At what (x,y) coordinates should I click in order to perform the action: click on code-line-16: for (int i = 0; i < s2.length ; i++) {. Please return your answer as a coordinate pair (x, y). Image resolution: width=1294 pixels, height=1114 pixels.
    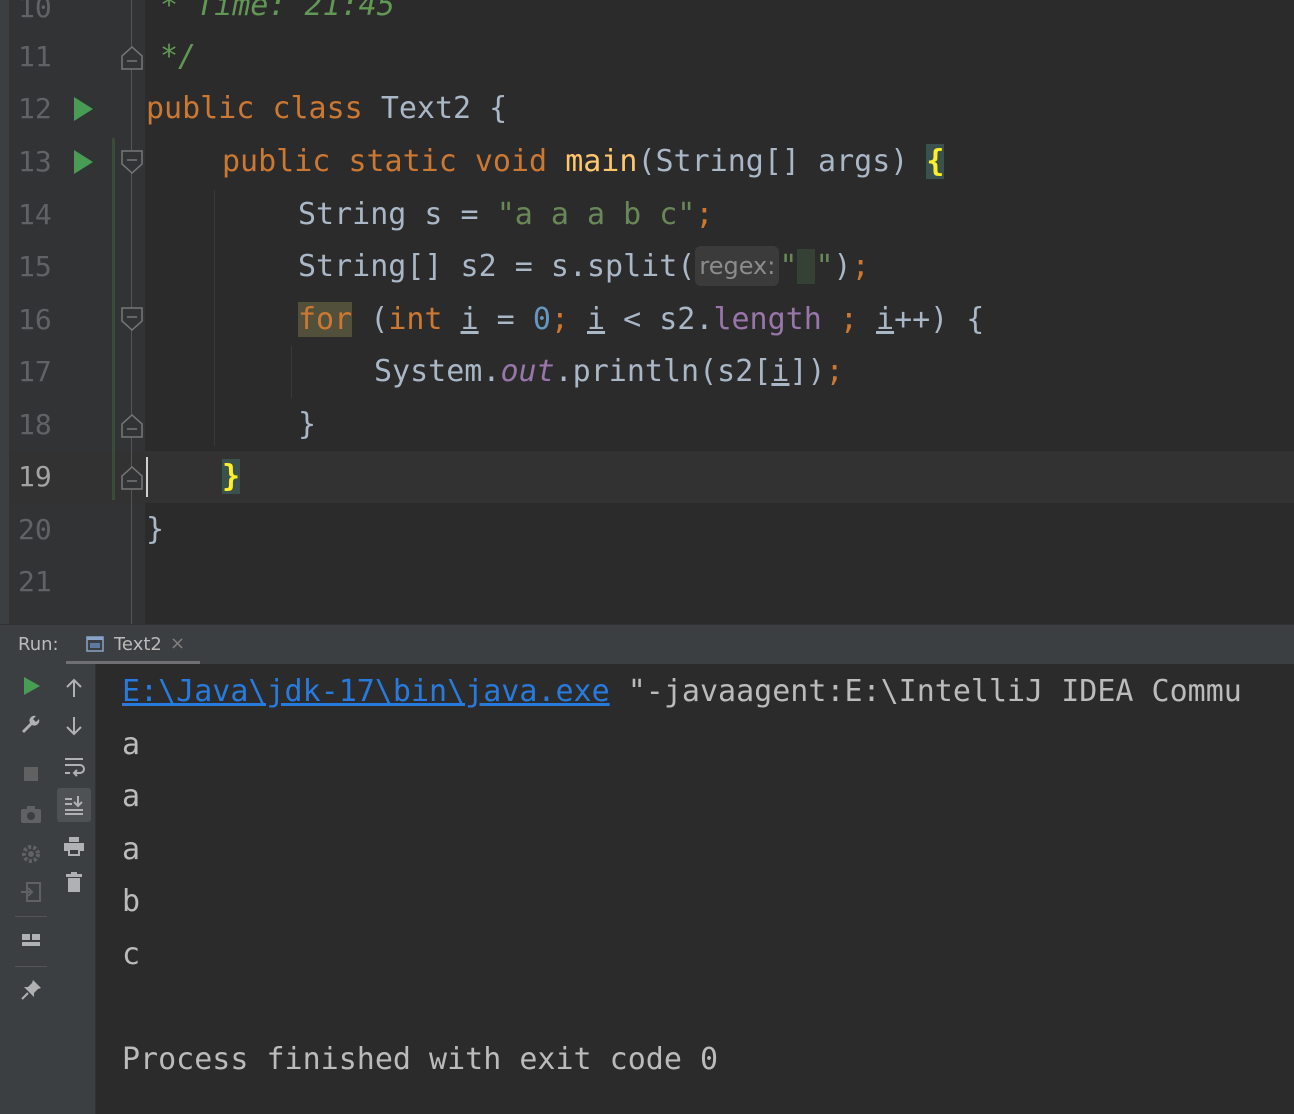
    Looking at the image, I should click on (641, 320).